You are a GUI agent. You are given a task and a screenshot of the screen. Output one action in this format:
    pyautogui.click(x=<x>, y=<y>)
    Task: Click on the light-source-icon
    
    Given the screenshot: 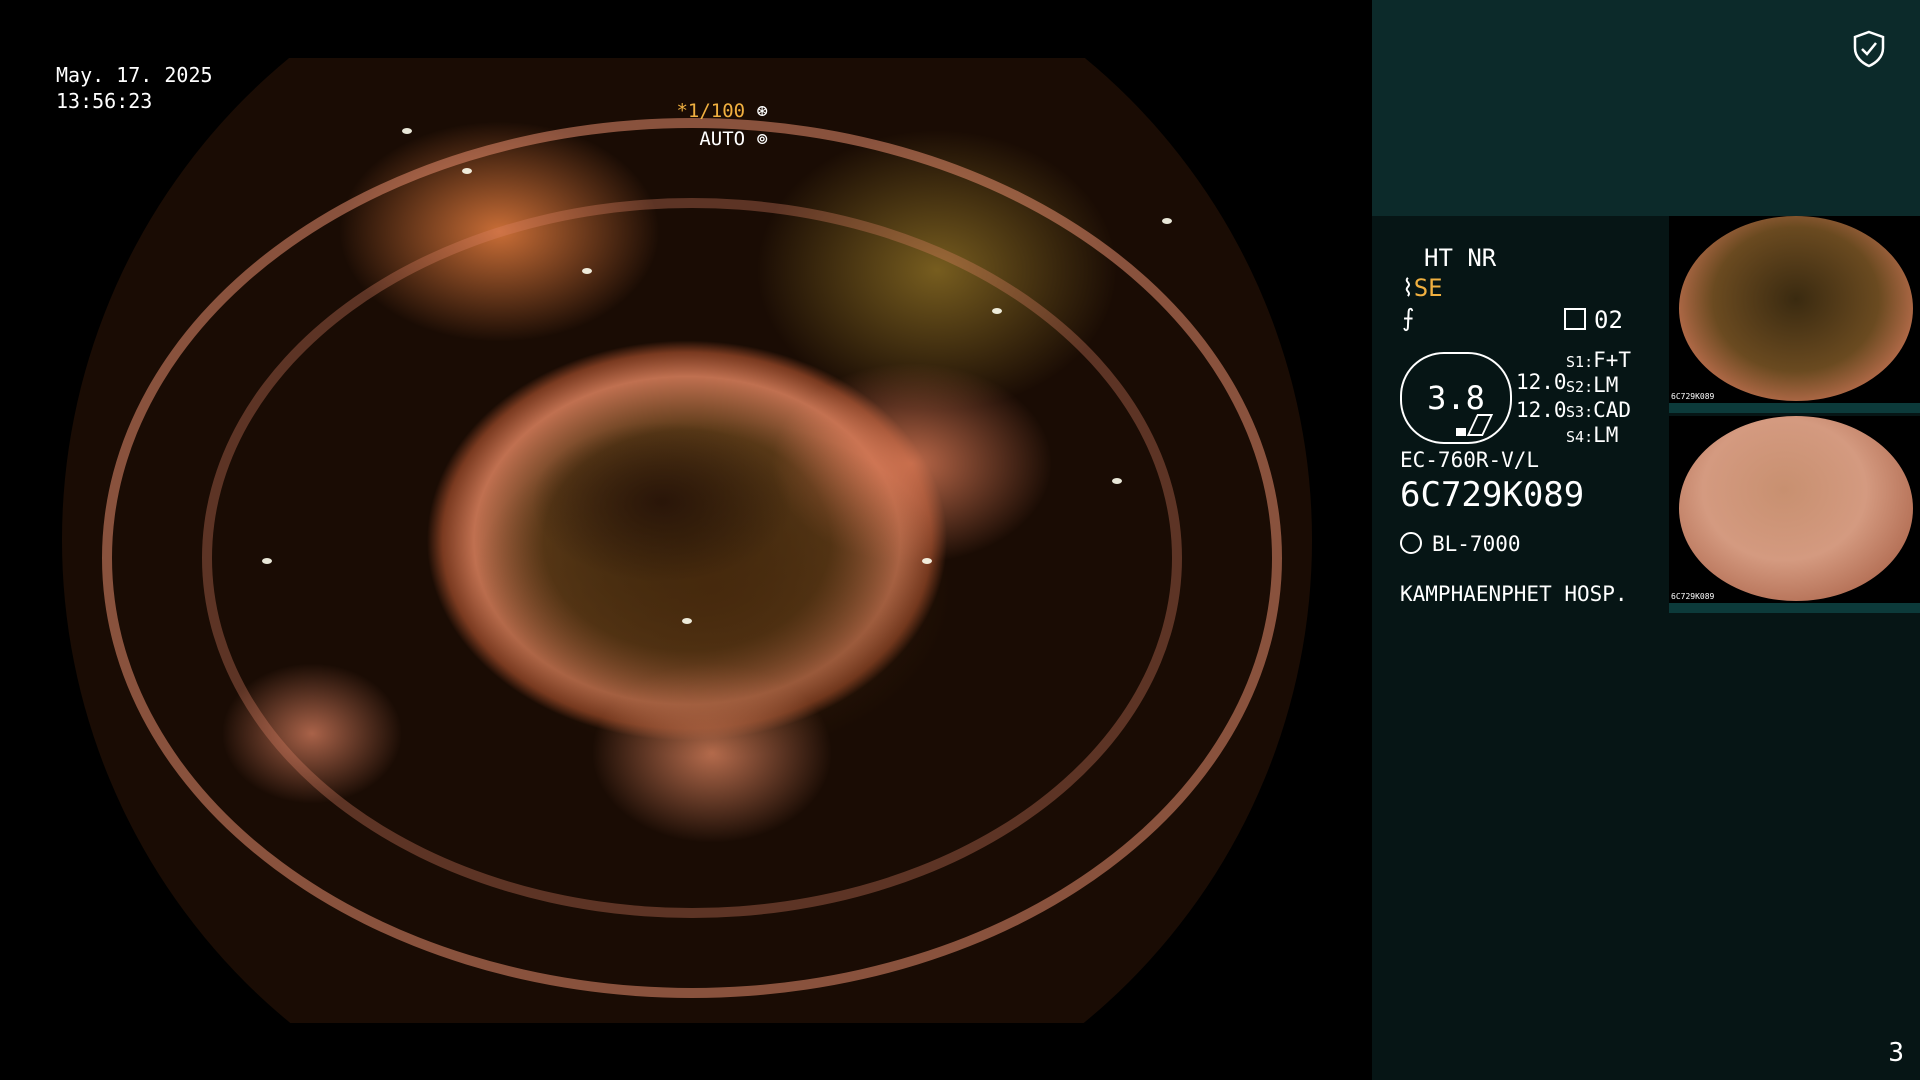 What is the action you would take?
    pyautogui.click(x=1411, y=543)
    